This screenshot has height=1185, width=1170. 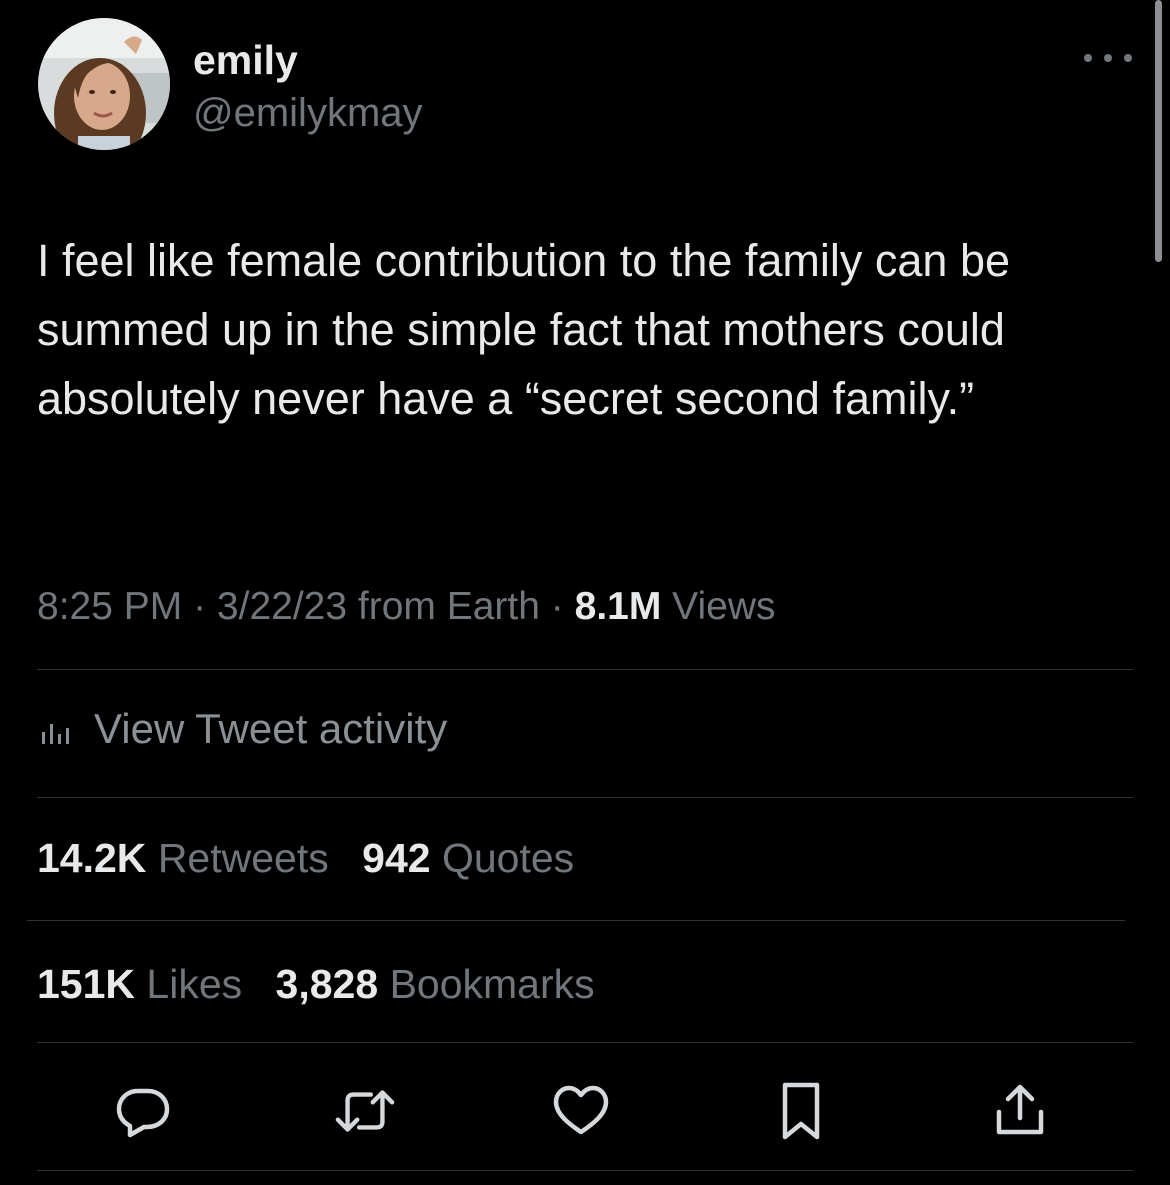 What do you see at coordinates (618, 606) in the screenshot?
I see `views-count: 8.1M` at bounding box center [618, 606].